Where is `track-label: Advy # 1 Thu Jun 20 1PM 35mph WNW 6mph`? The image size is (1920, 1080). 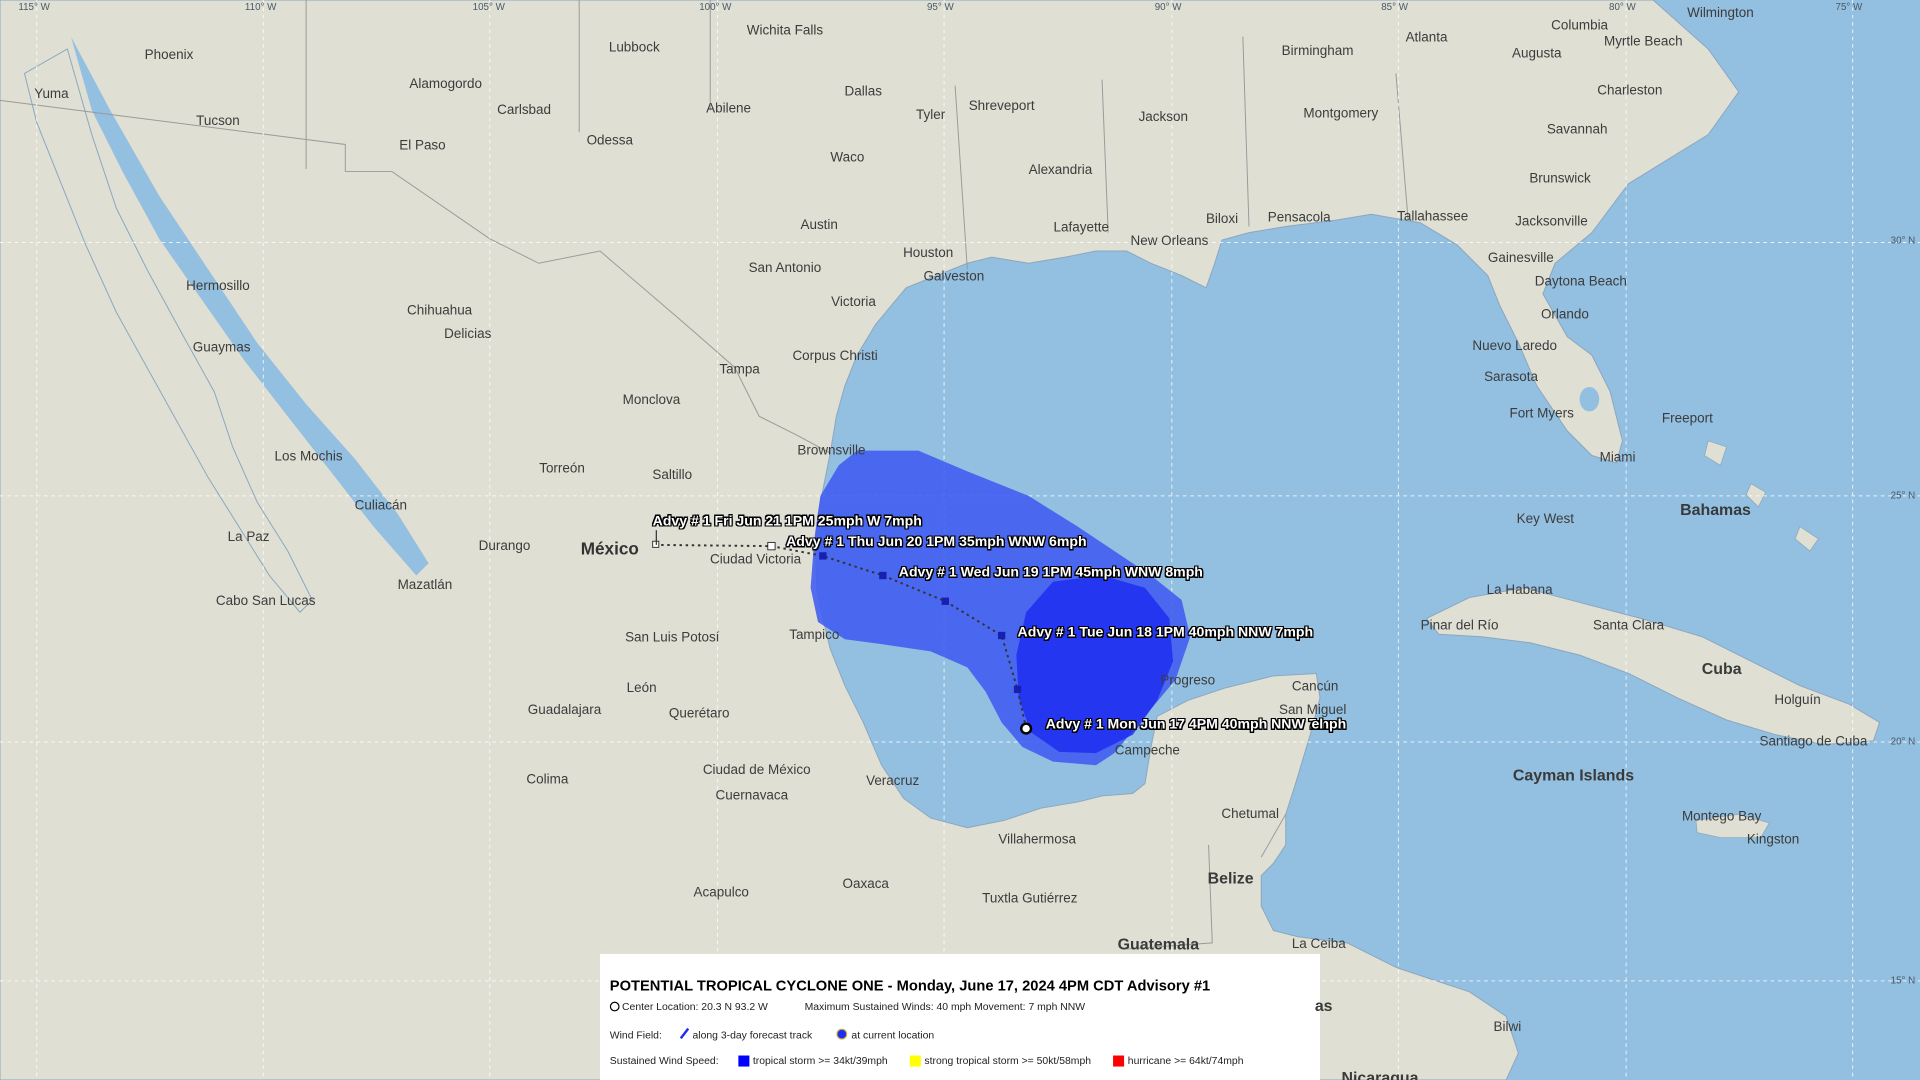
track-label: Advy # 1 Thu Jun 20 1PM 35mph WNW 6mph is located at coordinates (936, 542).